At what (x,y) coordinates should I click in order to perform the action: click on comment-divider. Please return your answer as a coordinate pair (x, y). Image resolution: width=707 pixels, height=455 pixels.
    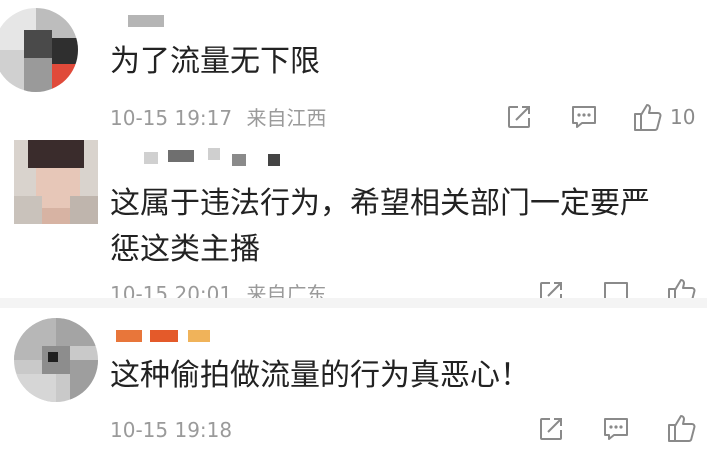
    Looking at the image, I should click on (353, 303).